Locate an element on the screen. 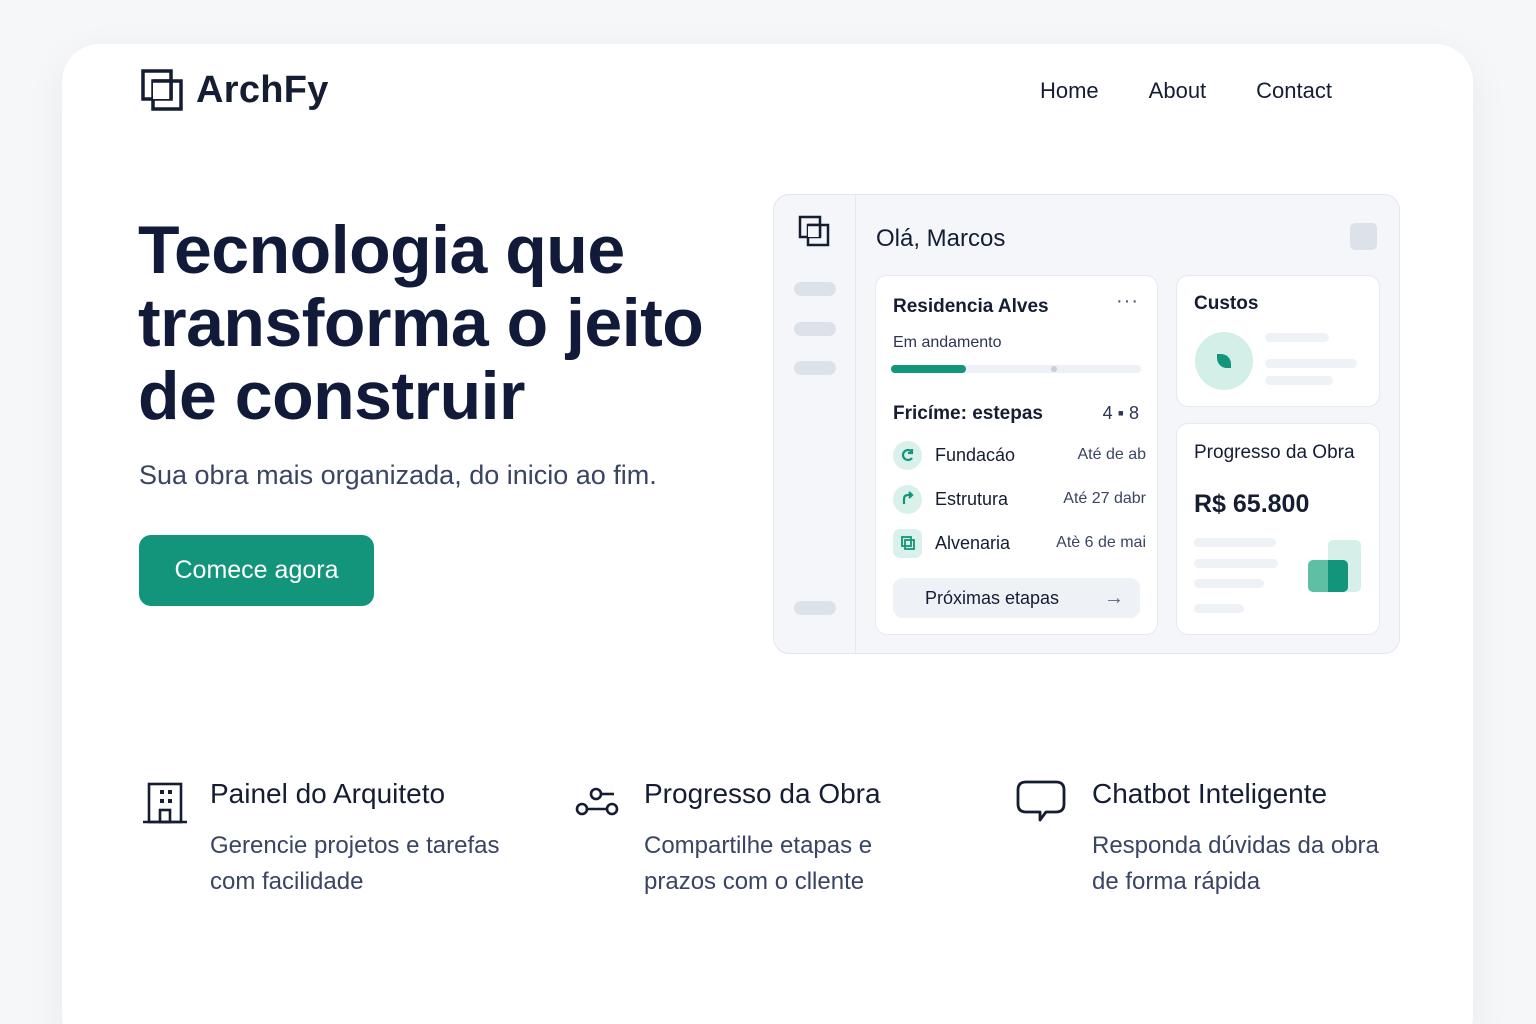  chat-bubble-icon is located at coordinates (1041, 801).